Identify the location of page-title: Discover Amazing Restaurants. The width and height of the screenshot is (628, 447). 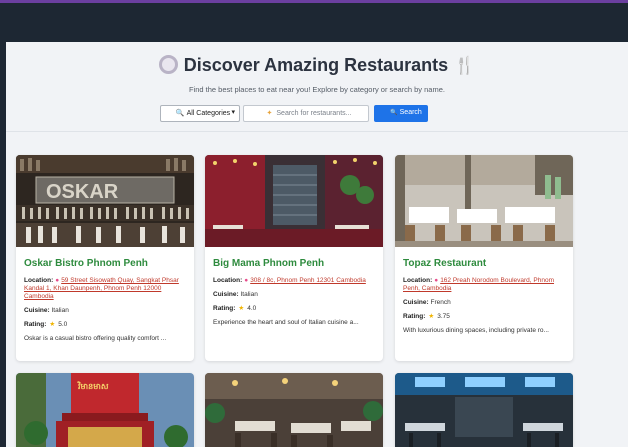
(316, 65).